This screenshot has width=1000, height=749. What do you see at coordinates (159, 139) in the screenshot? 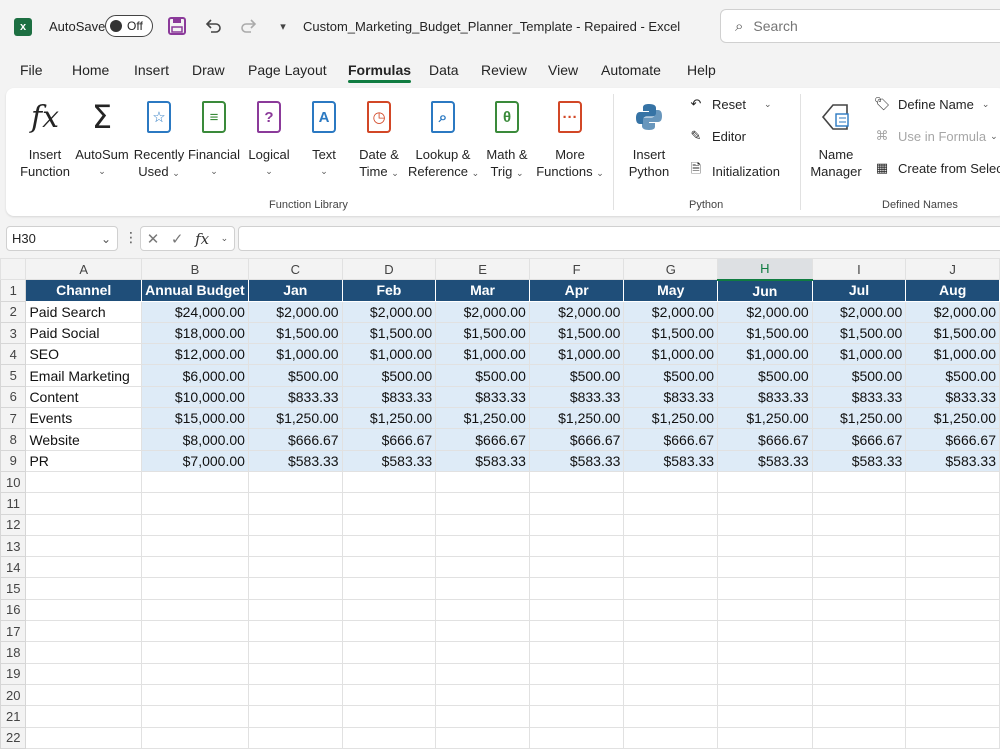
I see `recently-used-button: ☆ Recently Used ⌄` at bounding box center [159, 139].